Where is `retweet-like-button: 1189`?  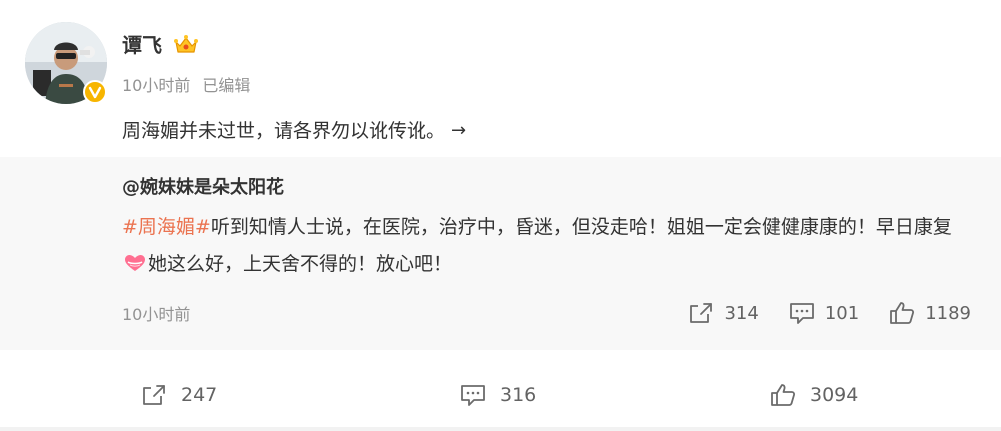 retweet-like-button: 1189 is located at coordinates (930, 313).